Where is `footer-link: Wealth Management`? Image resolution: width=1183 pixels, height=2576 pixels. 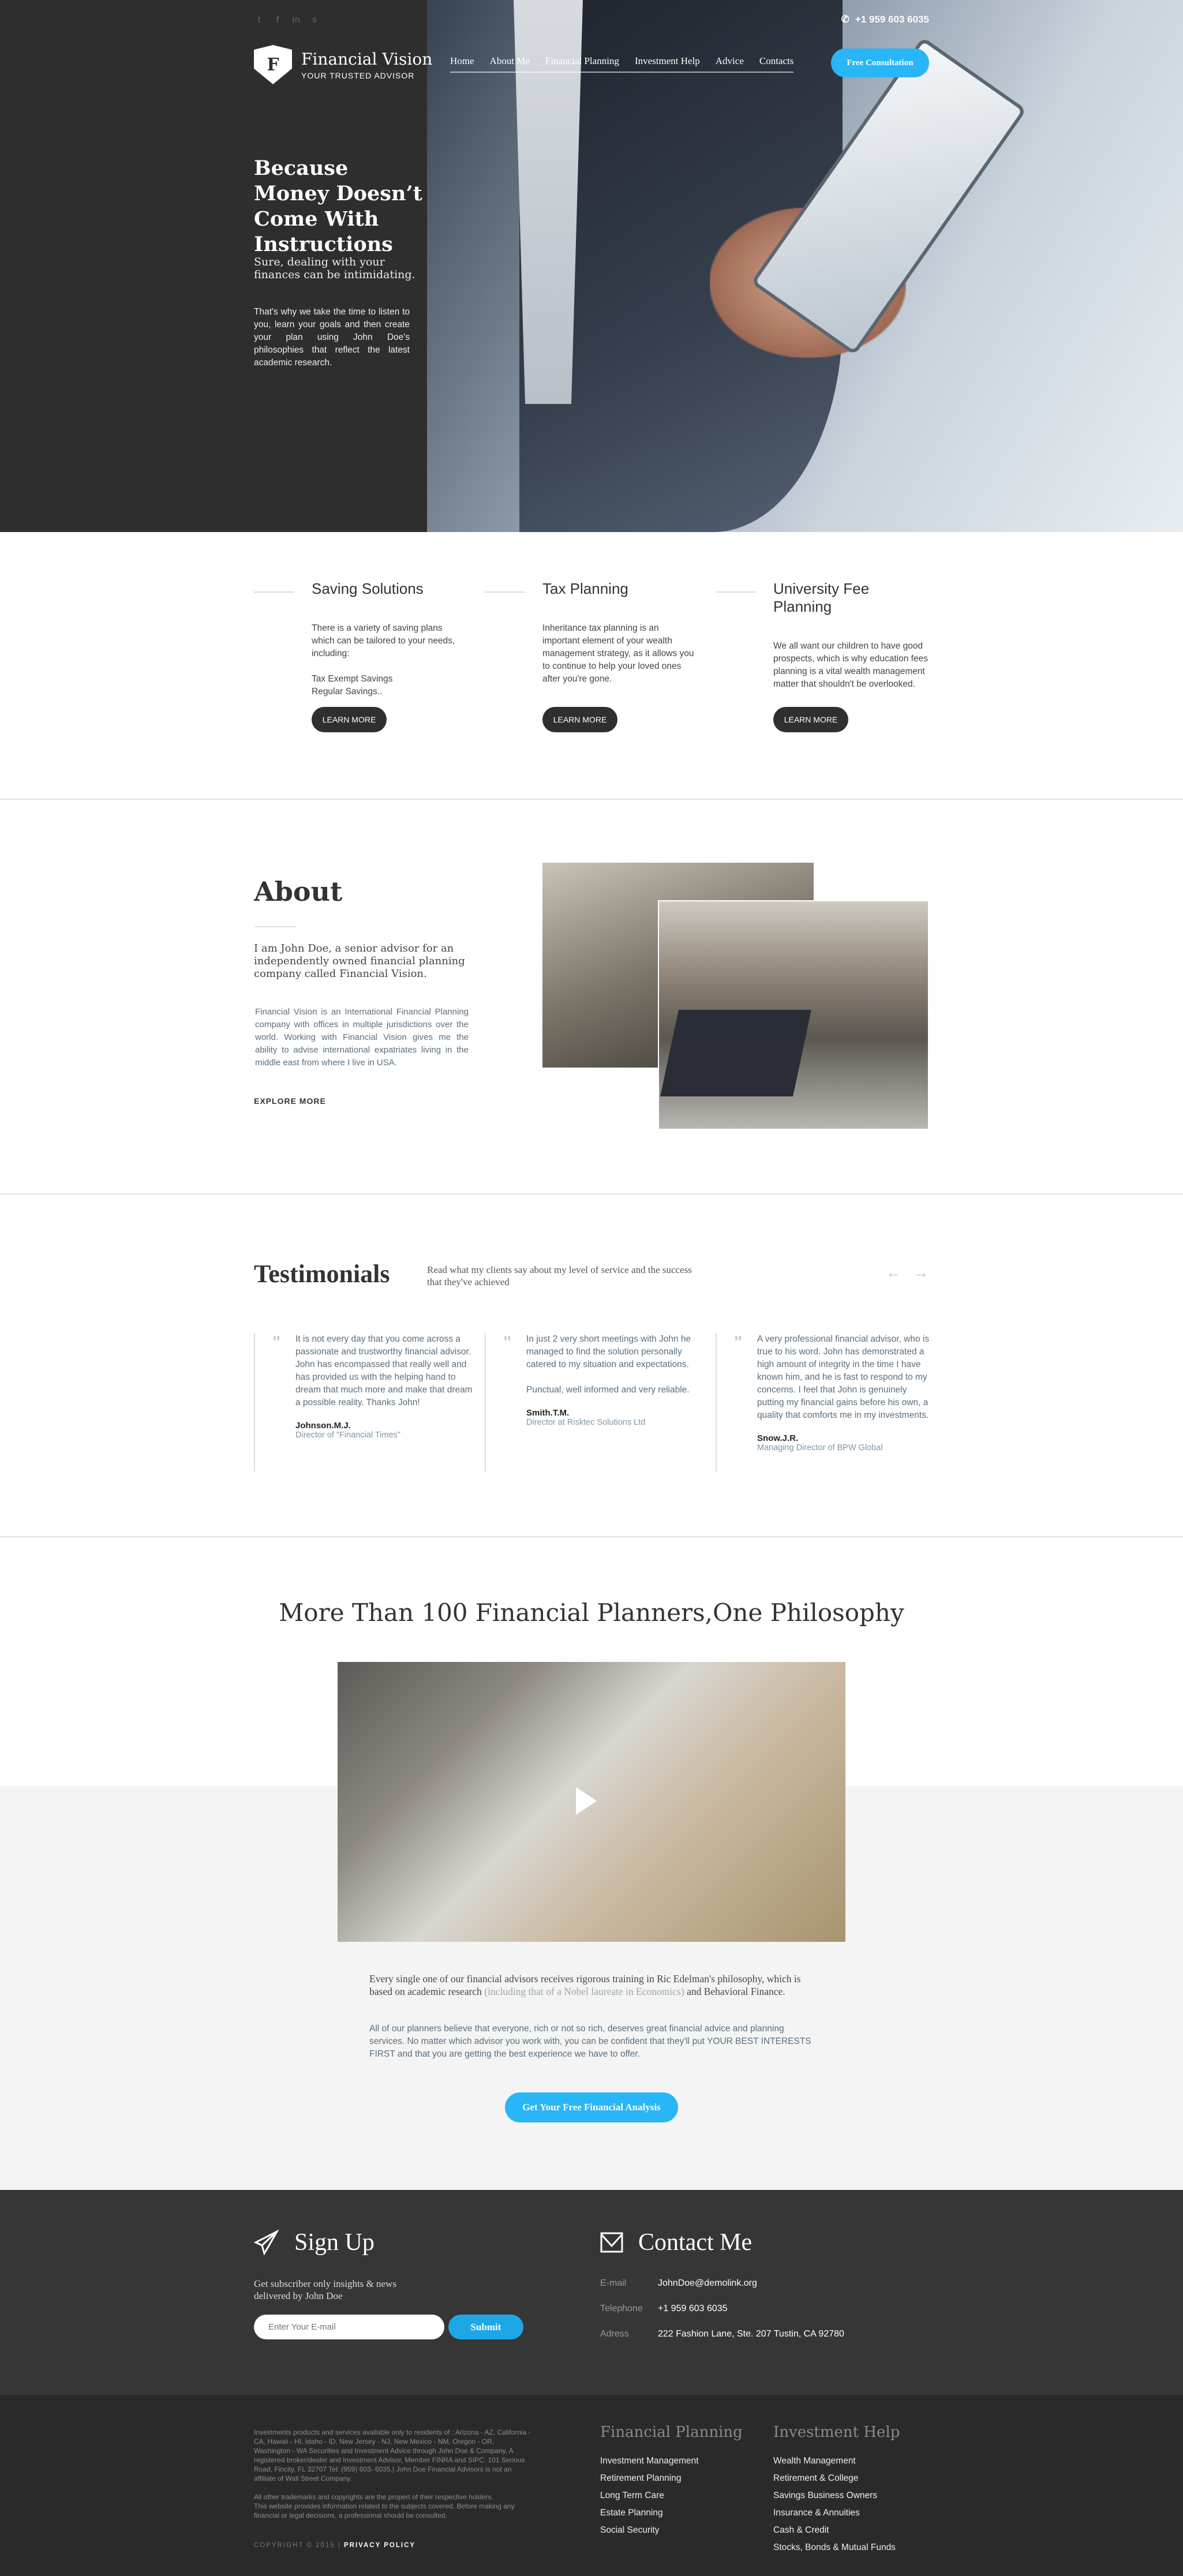 footer-link: Wealth Management is located at coordinates (836, 2461).